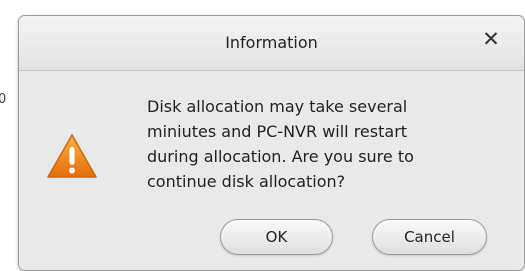  I want to click on warning-icon, so click(72, 156).